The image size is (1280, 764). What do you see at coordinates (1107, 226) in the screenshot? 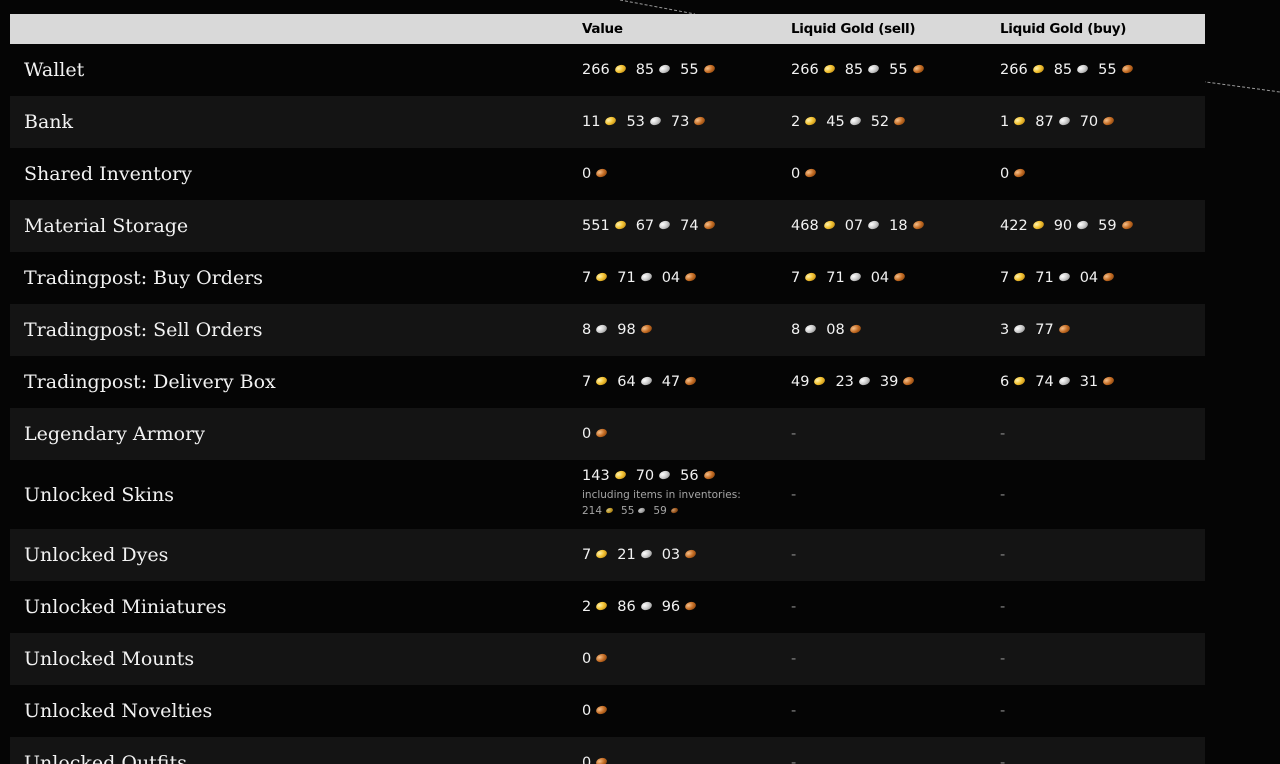
I see `amount-number: 59` at bounding box center [1107, 226].